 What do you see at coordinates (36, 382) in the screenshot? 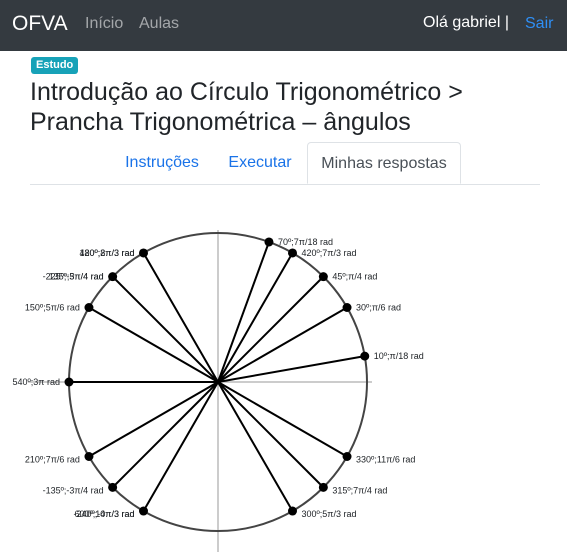
I see `angle-label: 540º;3π rad` at bounding box center [36, 382].